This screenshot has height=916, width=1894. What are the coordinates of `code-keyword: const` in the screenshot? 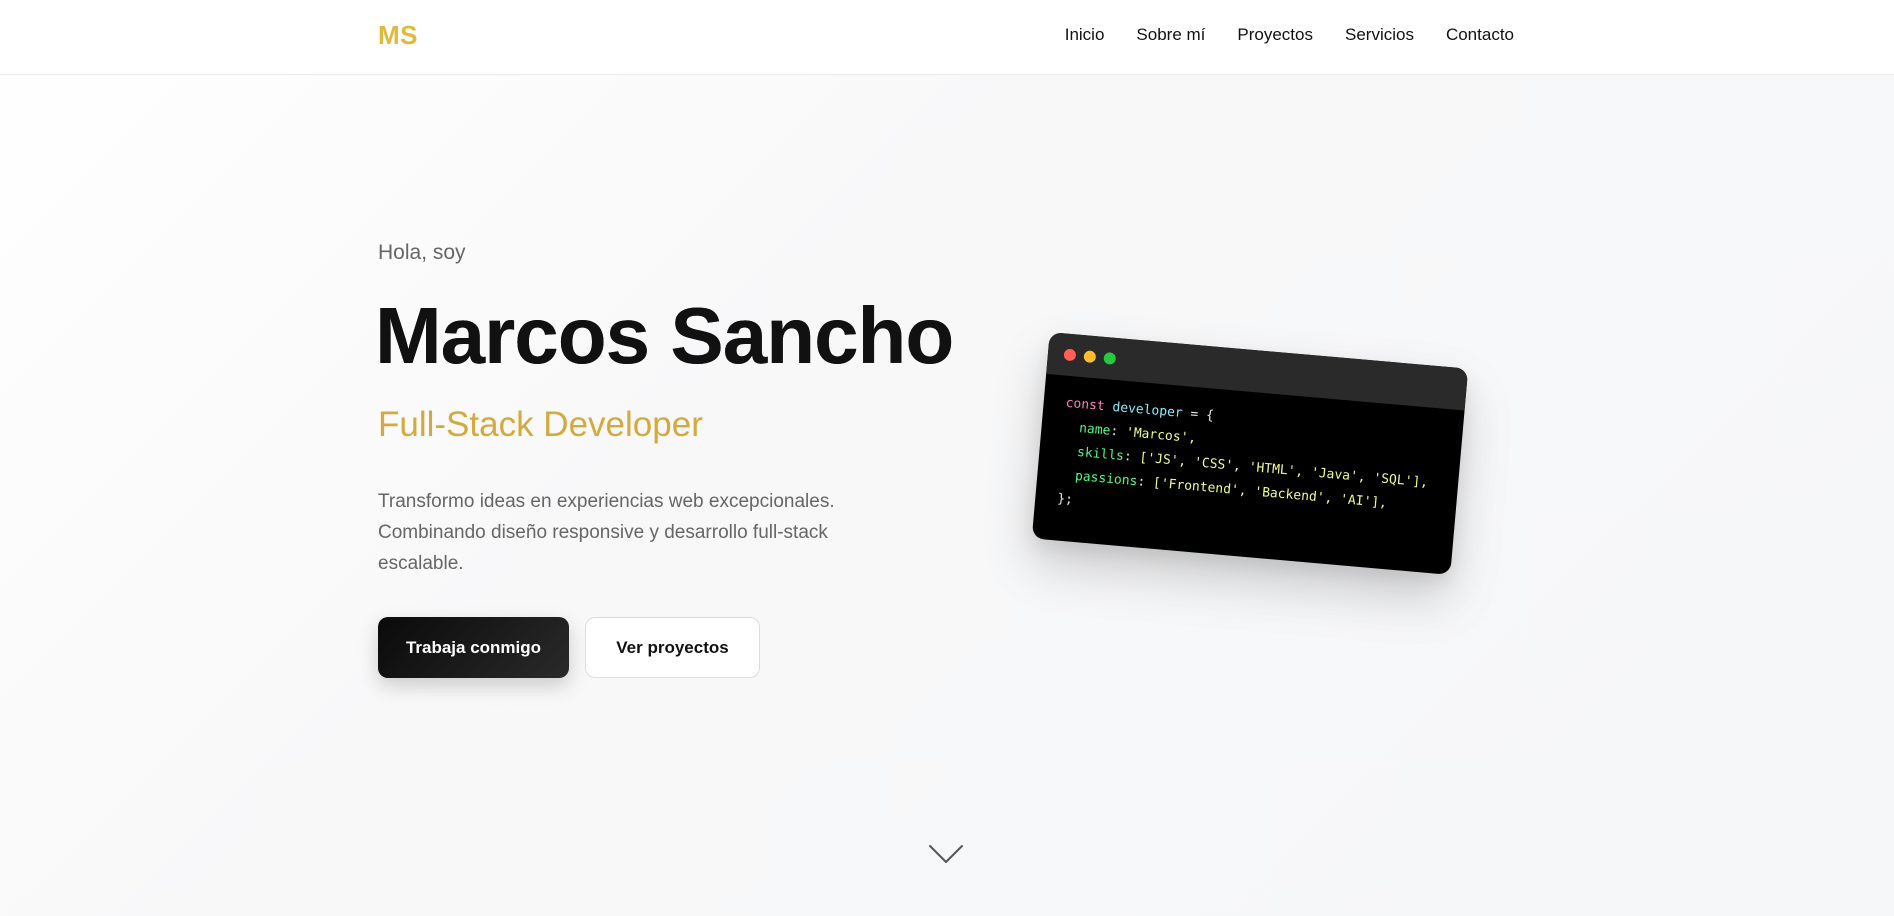 It's located at (1085, 405).